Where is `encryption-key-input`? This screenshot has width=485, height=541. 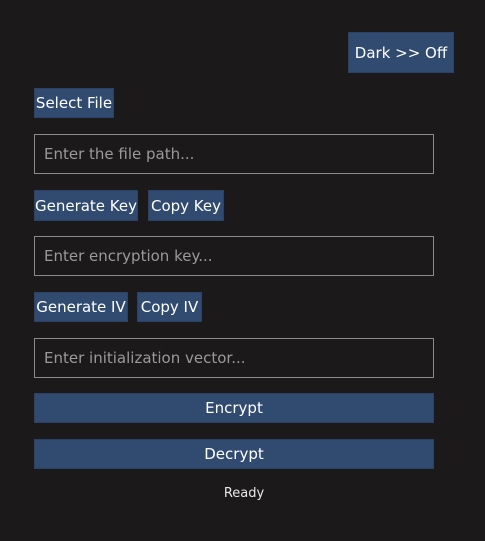 encryption-key-input is located at coordinates (234, 256).